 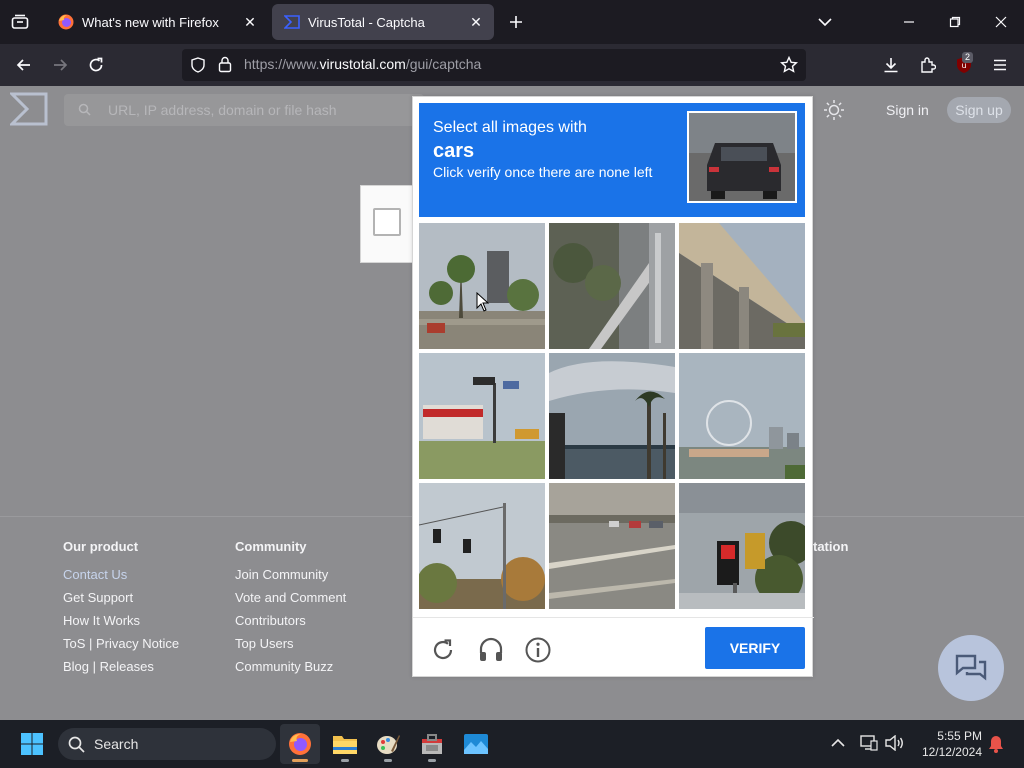 I want to click on close-icon, so click(x=1001, y=22).